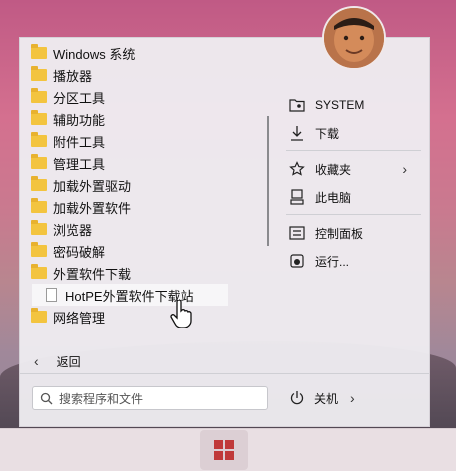 Image resolution: width=456 pixels, height=471 pixels. I want to click on start-button, so click(224, 450).